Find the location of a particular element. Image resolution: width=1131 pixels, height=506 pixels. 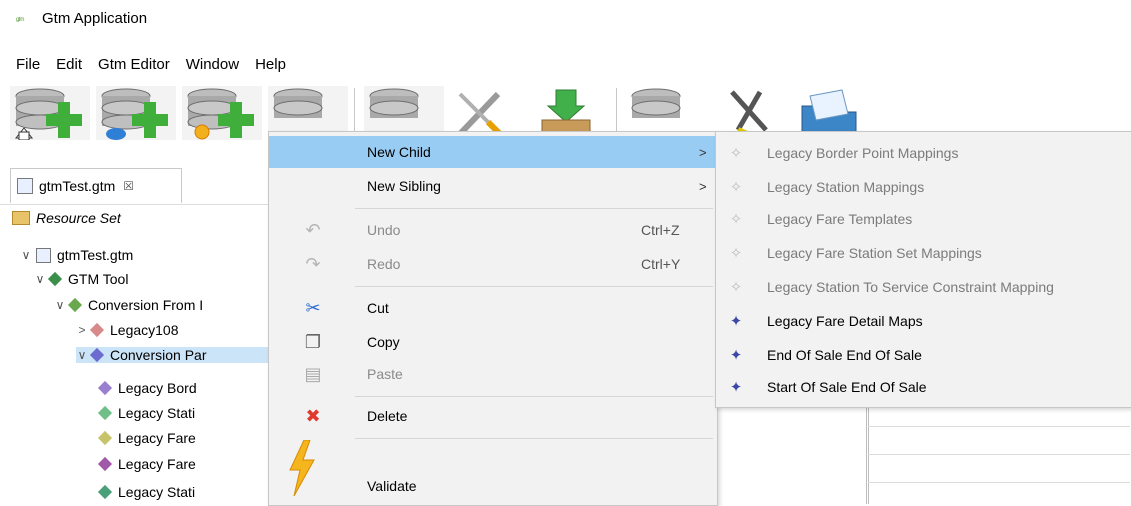

menu-help: Help is located at coordinates (270, 65).